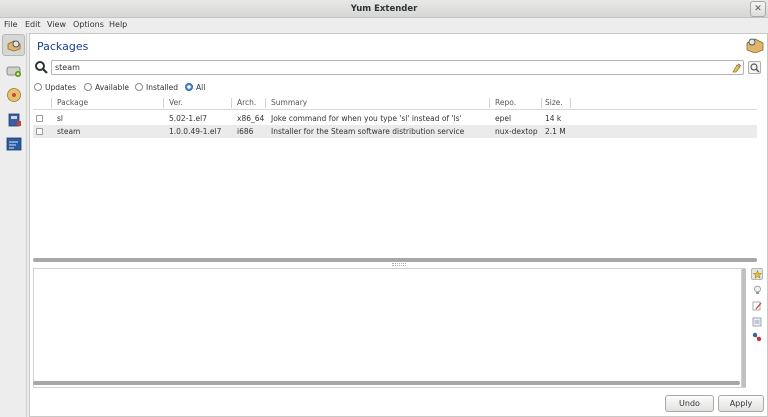  I want to click on filter-updates: Updates, so click(55, 87).